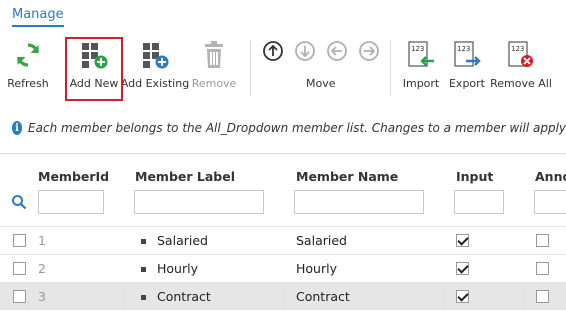 The width and height of the screenshot is (566, 327). What do you see at coordinates (28, 83) in the screenshot?
I see `refresh-label: Refresh` at bounding box center [28, 83].